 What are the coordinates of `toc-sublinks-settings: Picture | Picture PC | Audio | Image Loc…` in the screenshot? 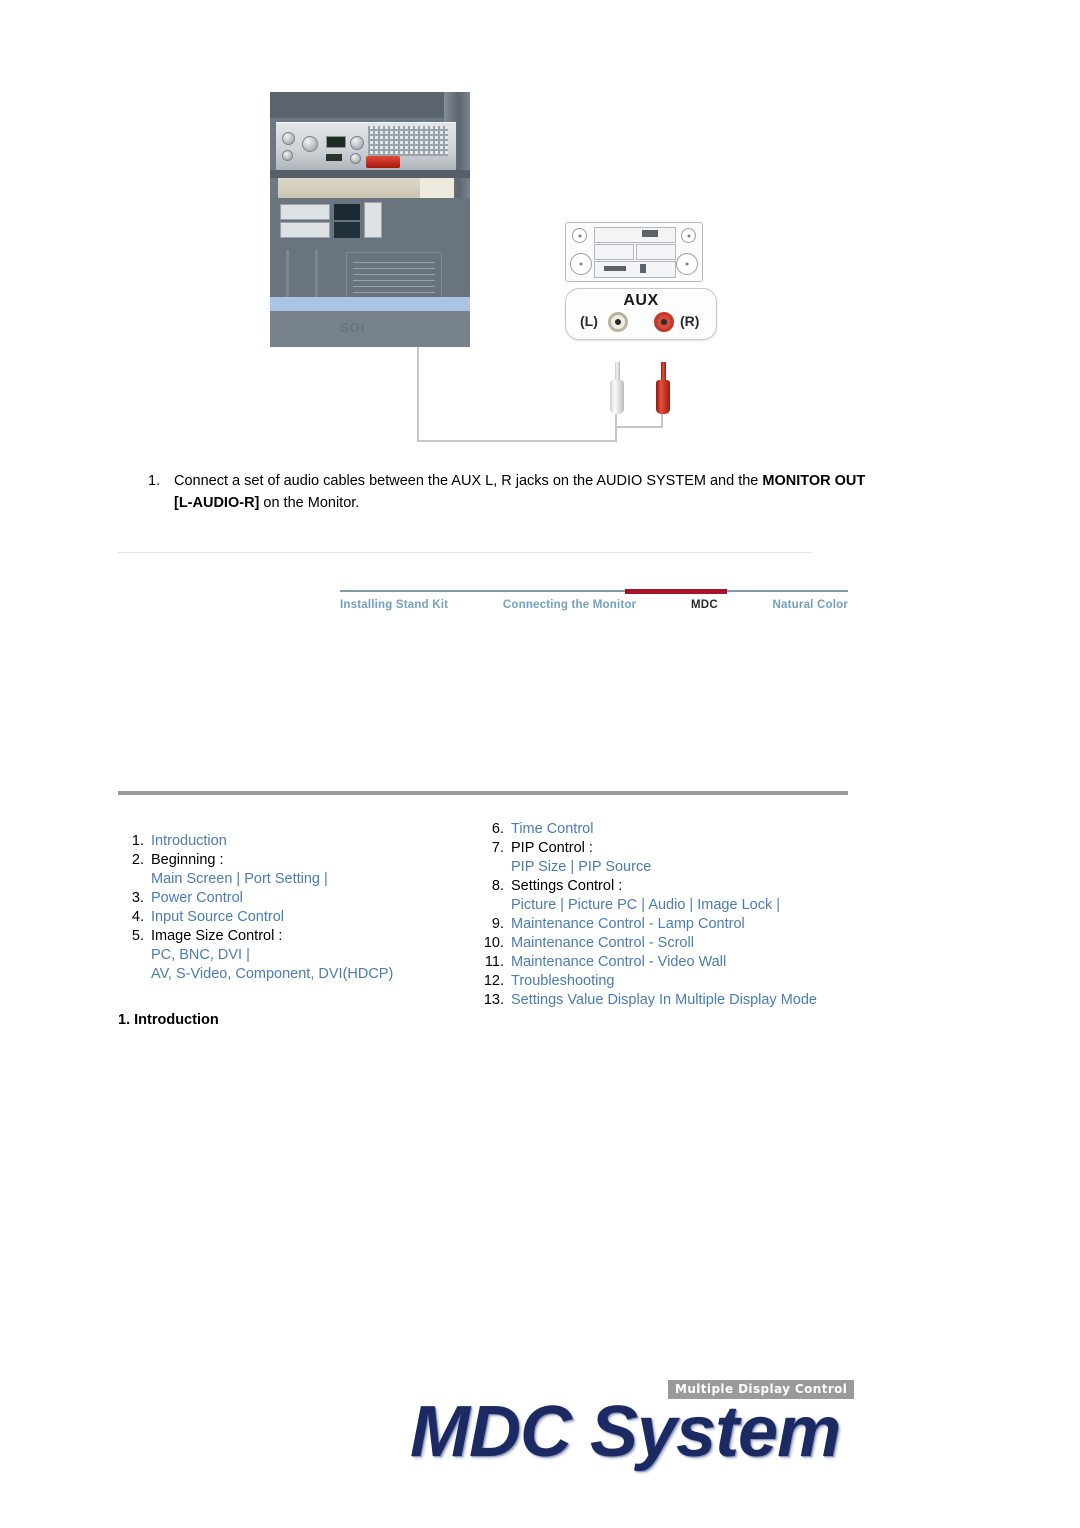 It's located at (645, 905).